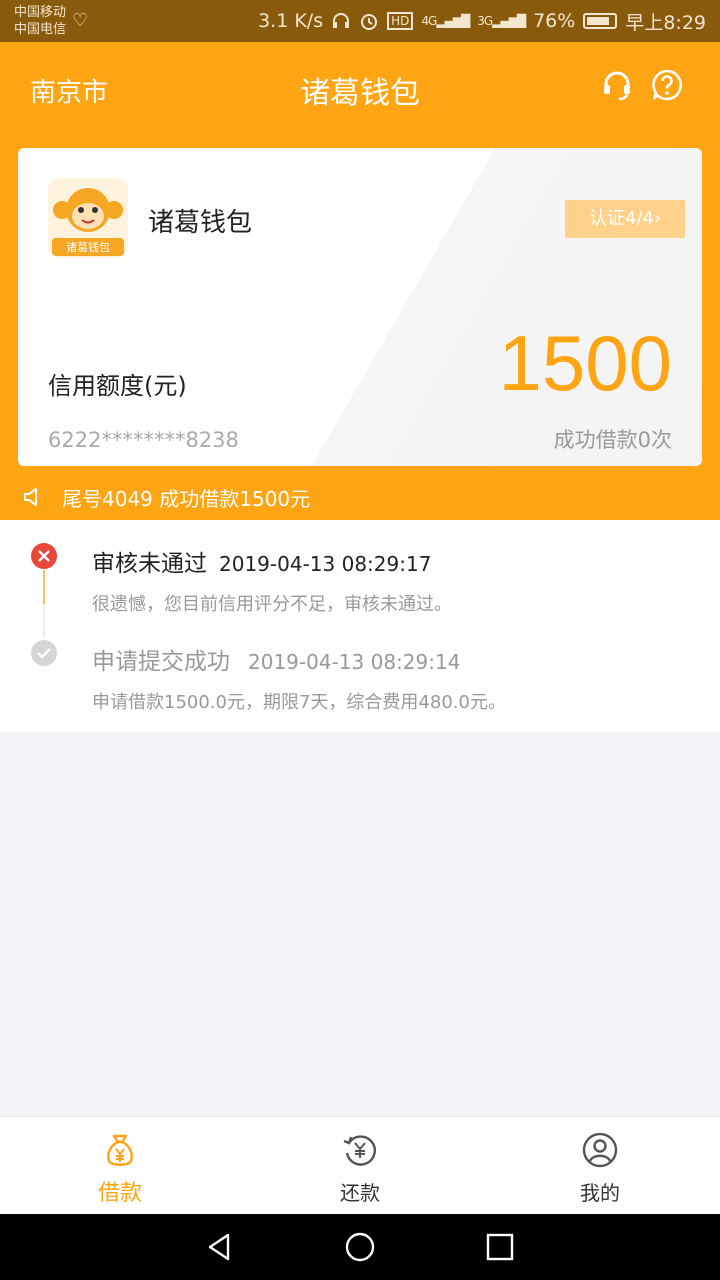 Image resolution: width=720 pixels, height=1280 pixels. What do you see at coordinates (360, 1193) in the screenshot?
I see `nav-label: 还款` at bounding box center [360, 1193].